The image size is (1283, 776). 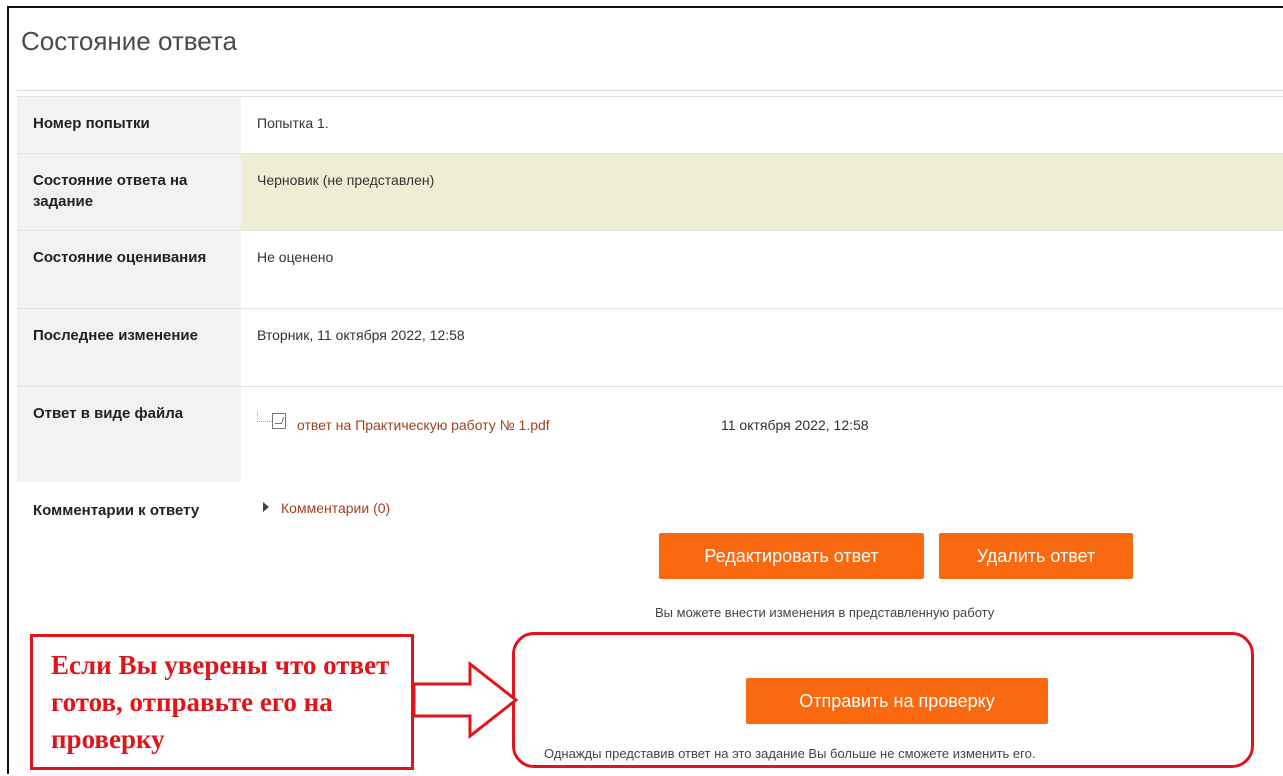 What do you see at coordinates (293, 123) in the screenshot?
I see `row-value: Попытка 1.` at bounding box center [293, 123].